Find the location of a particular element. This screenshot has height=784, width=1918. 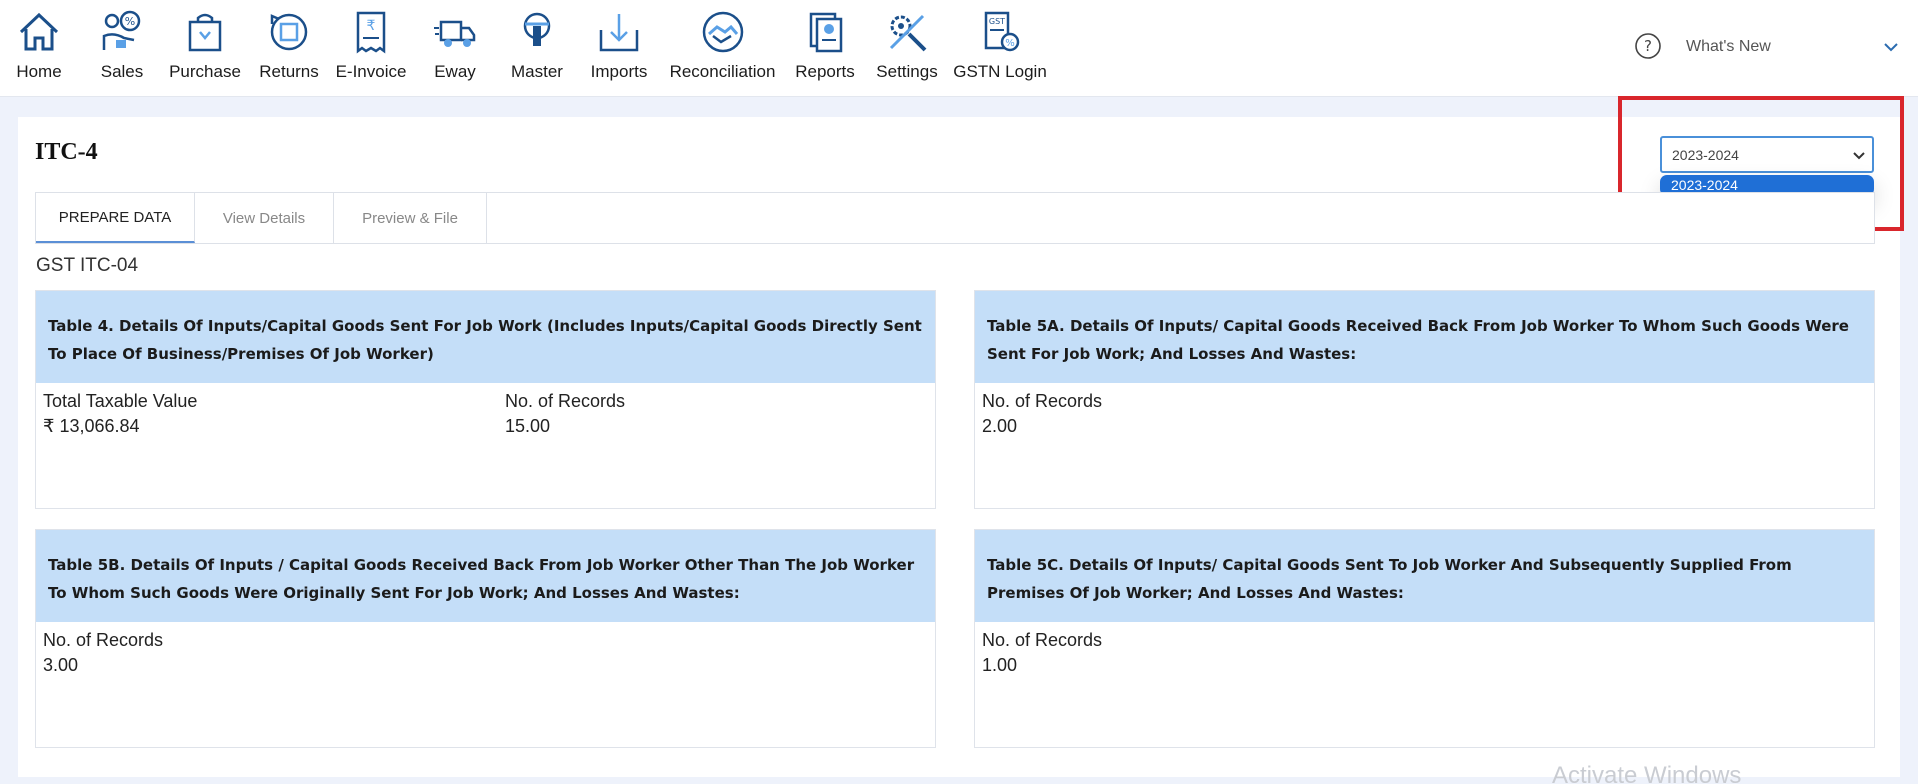

svg-text: GST is located at coordinates (997, 21).